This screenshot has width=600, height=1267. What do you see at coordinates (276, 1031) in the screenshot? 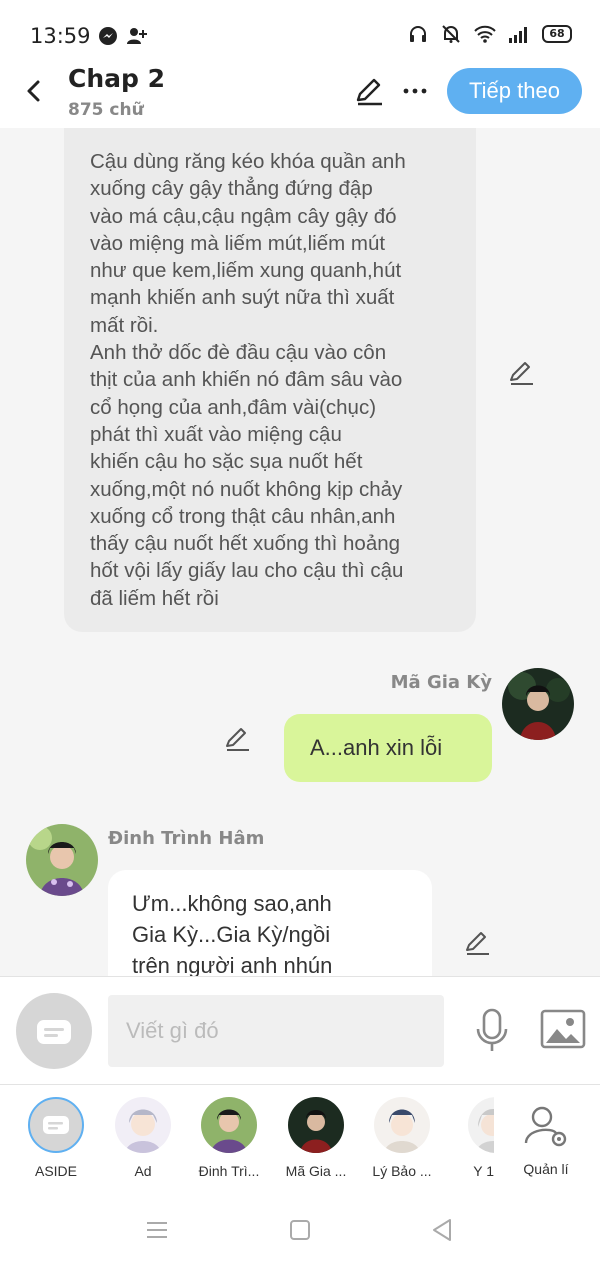
I see `message-input` at bounding box center [276, 1031].